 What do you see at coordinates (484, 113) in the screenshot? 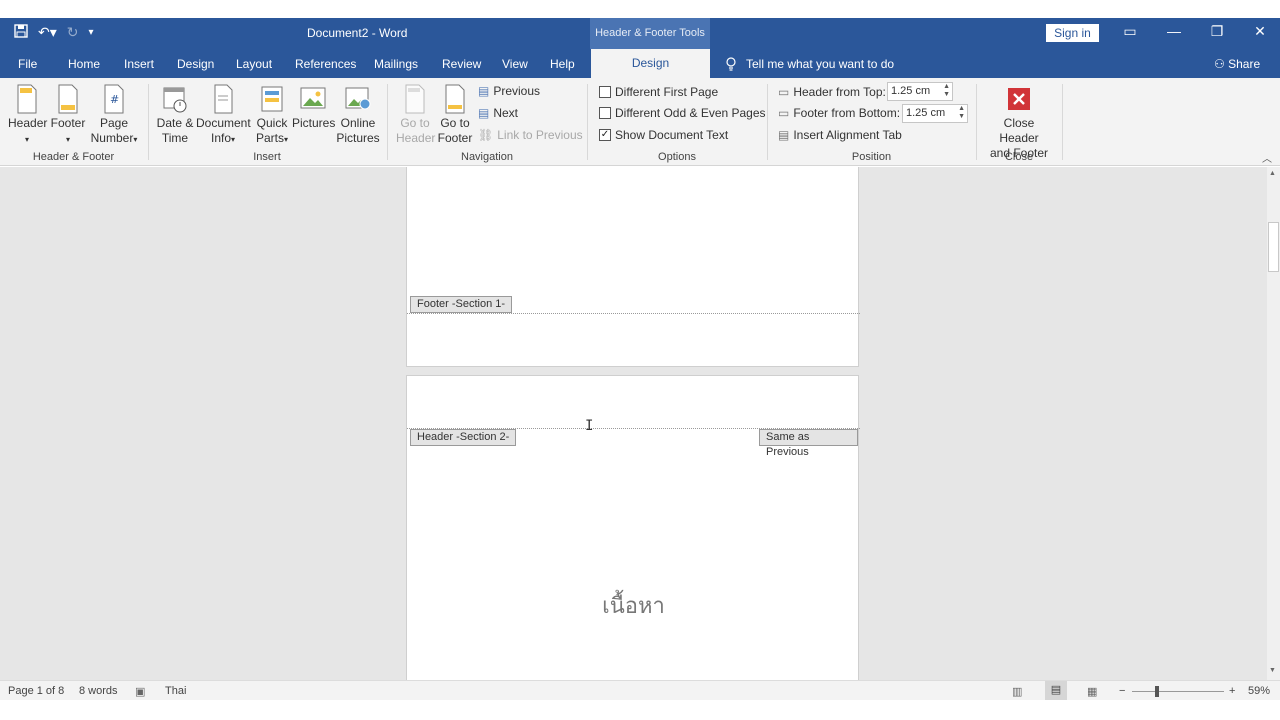
I see `next-icon: ▤` at bounding box center [484, 113].